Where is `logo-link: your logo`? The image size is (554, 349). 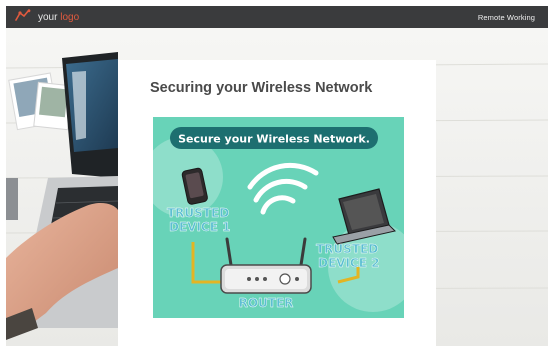 logo-link: your logo is located at coordinates (46, 17).